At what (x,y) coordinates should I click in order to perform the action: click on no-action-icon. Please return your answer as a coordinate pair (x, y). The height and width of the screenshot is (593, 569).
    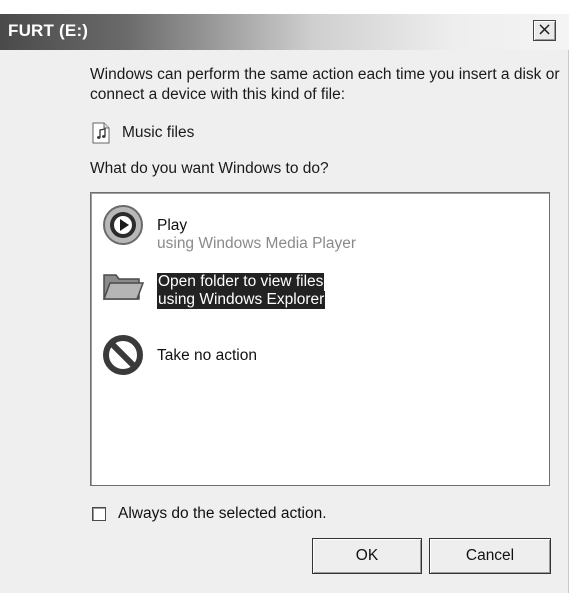
    Looking at the image, I should click on (123, 355).